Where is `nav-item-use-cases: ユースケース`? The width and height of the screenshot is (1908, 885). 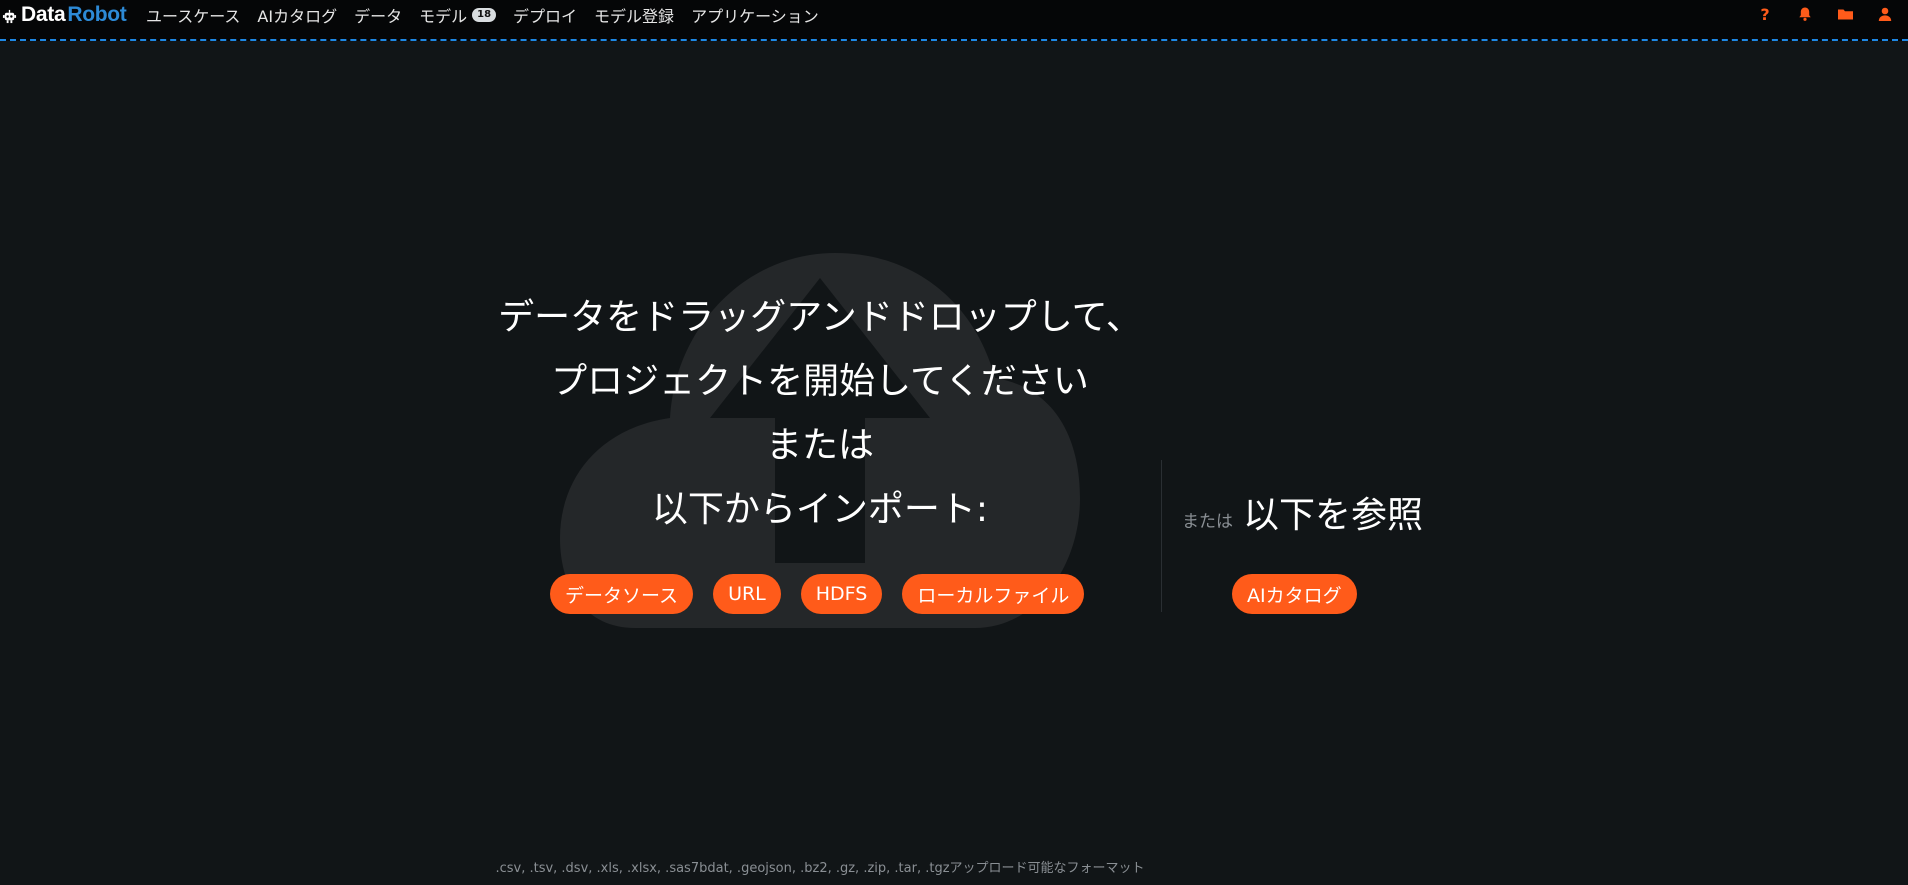 nav-item-use-cases: ユースケース is located at coordinates (193, 15).